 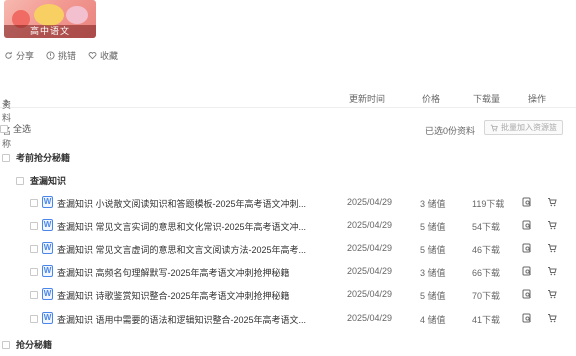 I want to click on column-downloads: 下载量, so click(x=487, y=99).